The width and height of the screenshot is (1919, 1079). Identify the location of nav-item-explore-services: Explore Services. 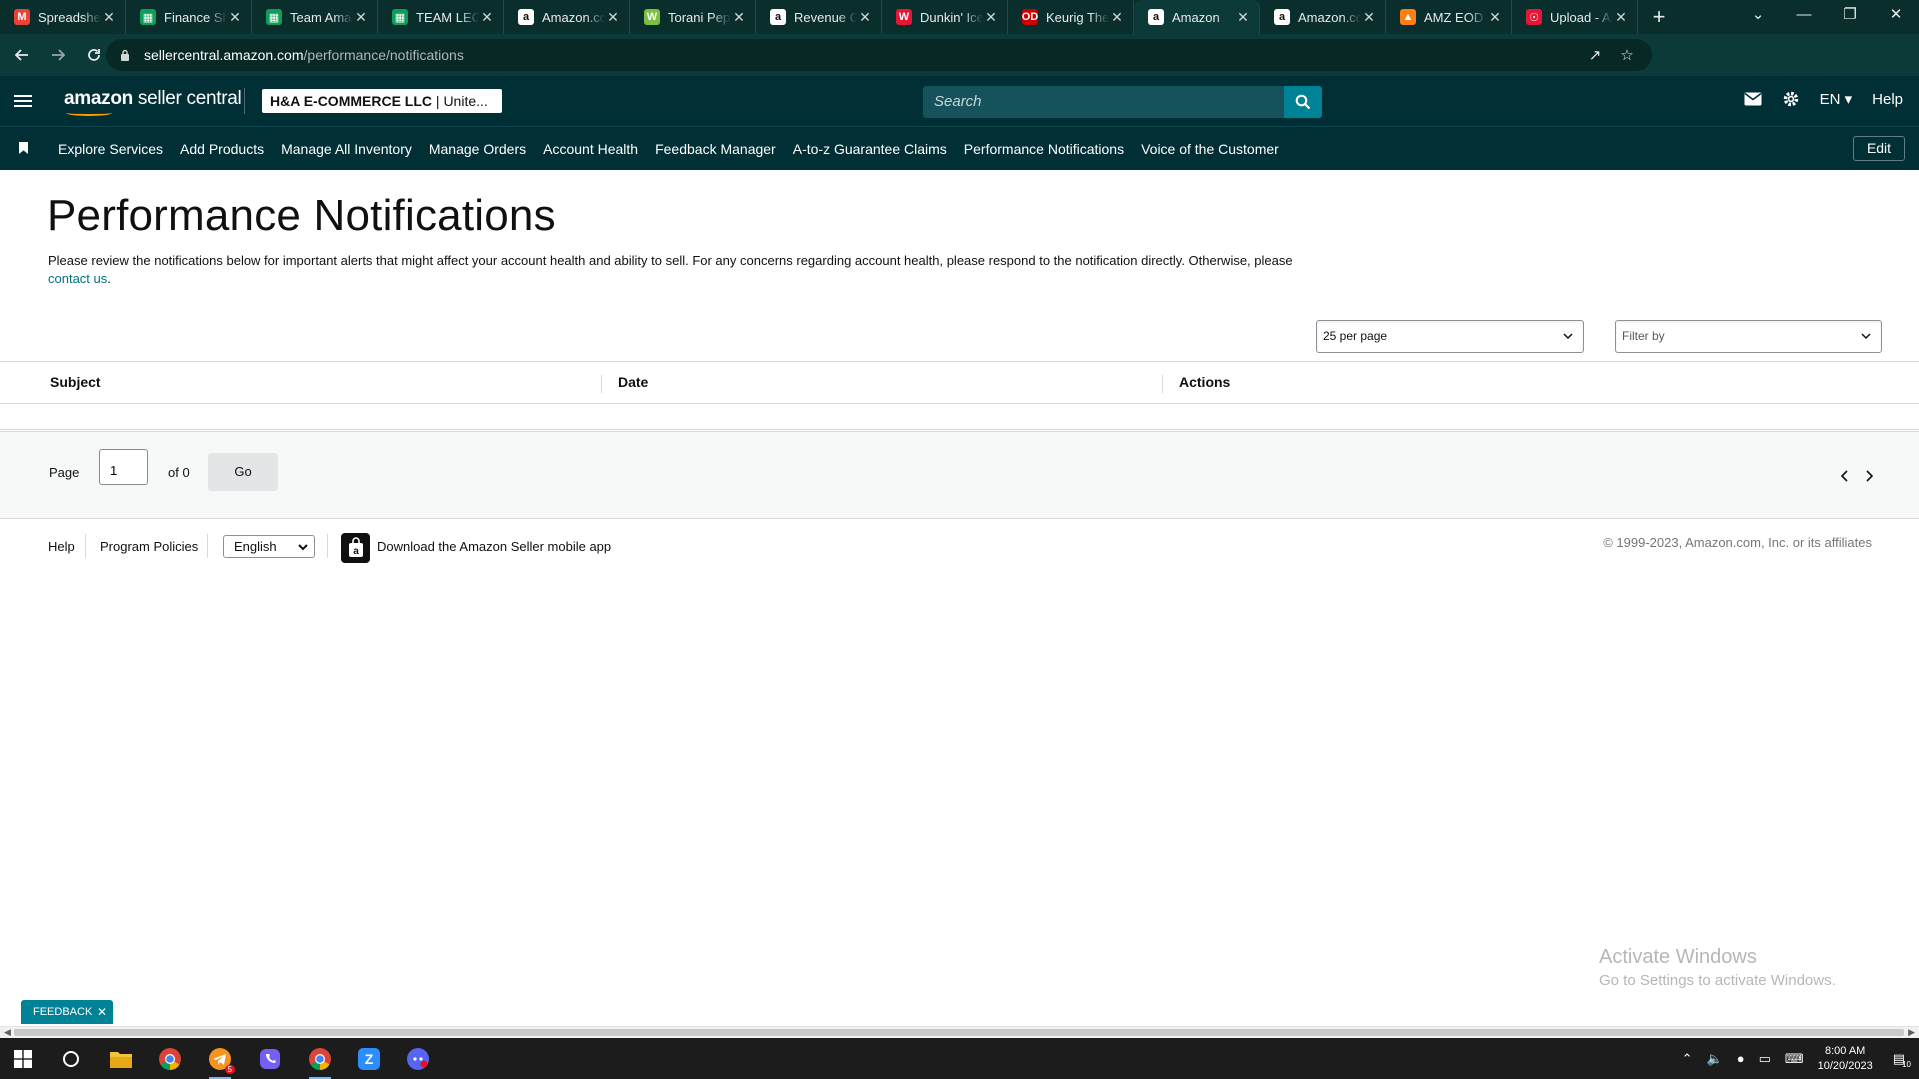
(110, 149).